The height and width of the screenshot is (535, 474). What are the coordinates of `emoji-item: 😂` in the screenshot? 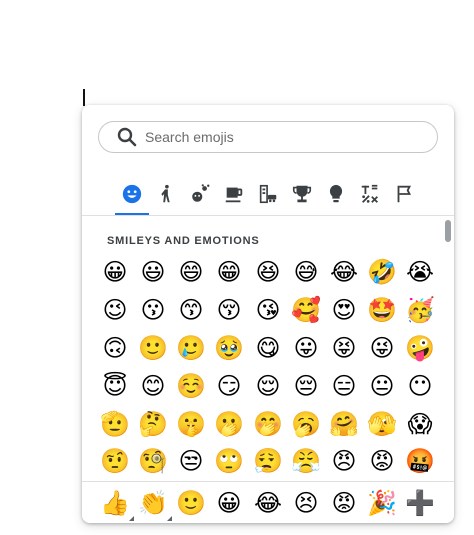 It's located at (344, 272).